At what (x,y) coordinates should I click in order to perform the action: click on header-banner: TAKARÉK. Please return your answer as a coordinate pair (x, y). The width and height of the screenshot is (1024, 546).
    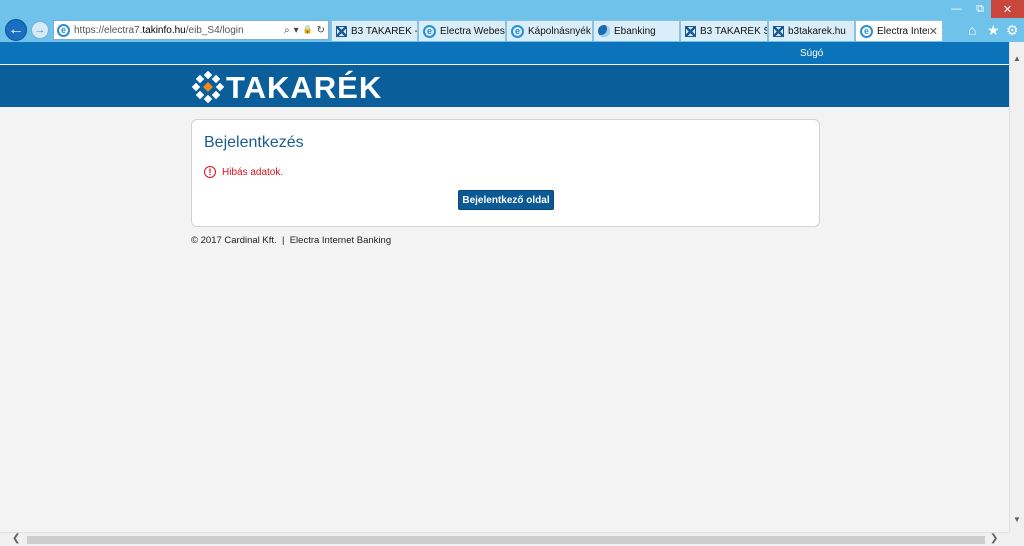
    Looking at the image, I should click on (504, 86).